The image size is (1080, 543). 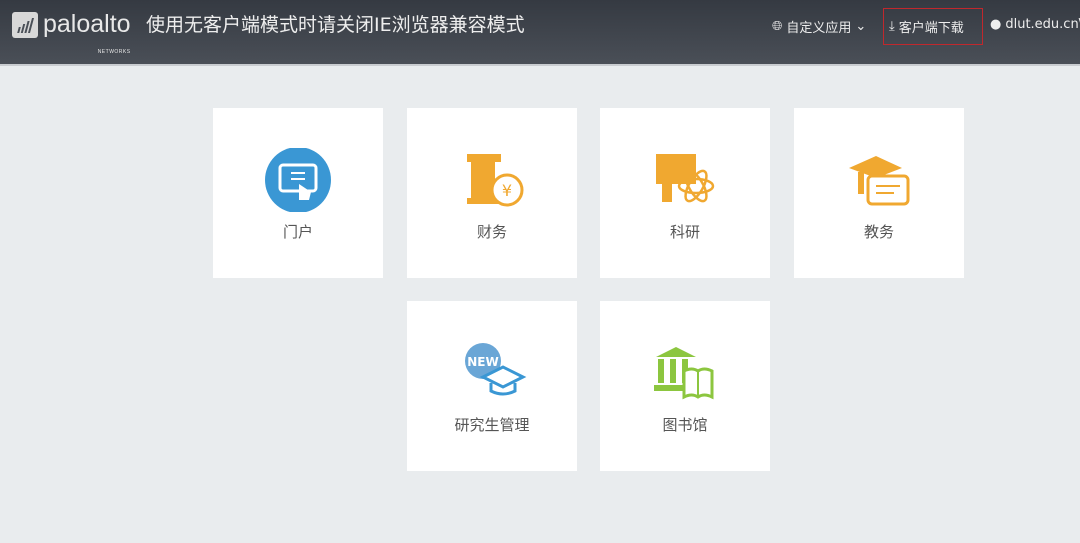 What do you see at coordinates (297, 232) in the screenshot?
I see `tile-label: 门户` at bounding box center [297, 232].